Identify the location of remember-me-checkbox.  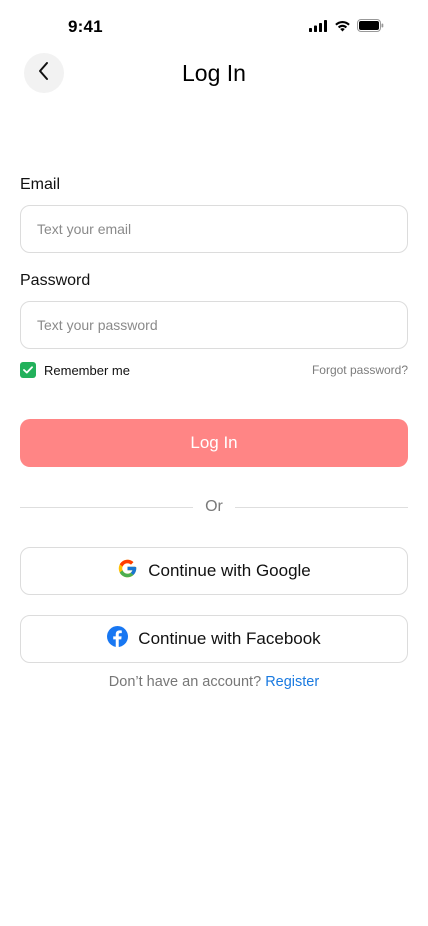
(28, 370).